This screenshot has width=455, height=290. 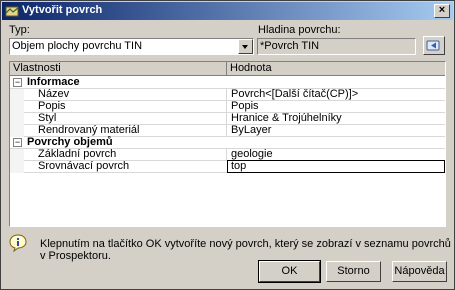 I want to click on close-button: ×, so click(x=442, y=11).